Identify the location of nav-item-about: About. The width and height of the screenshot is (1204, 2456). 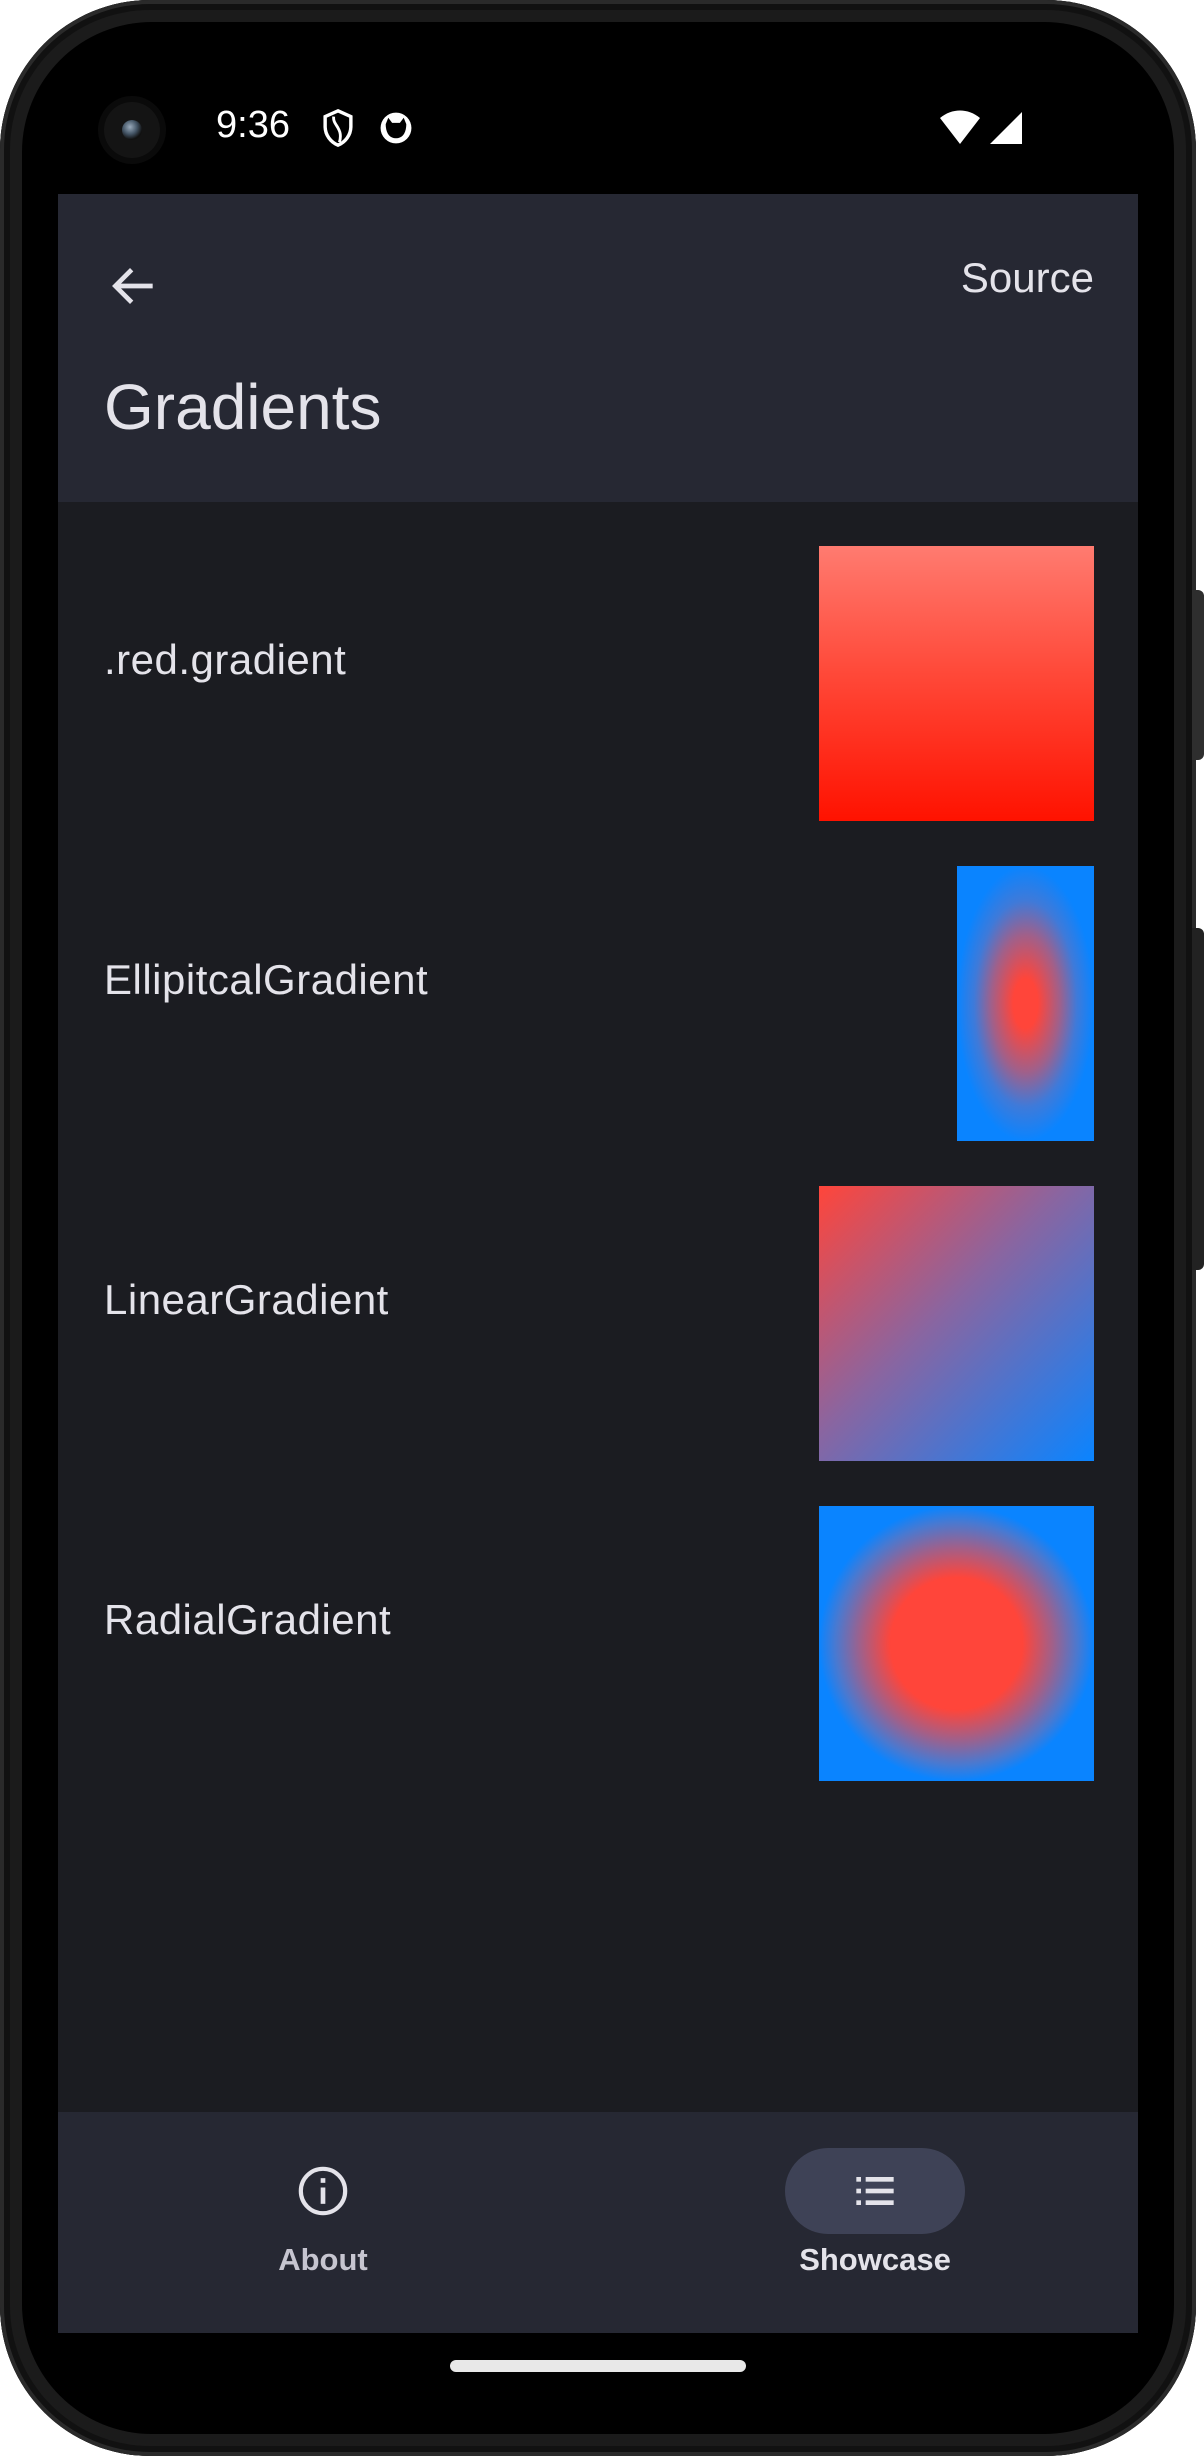
(323, 2222).